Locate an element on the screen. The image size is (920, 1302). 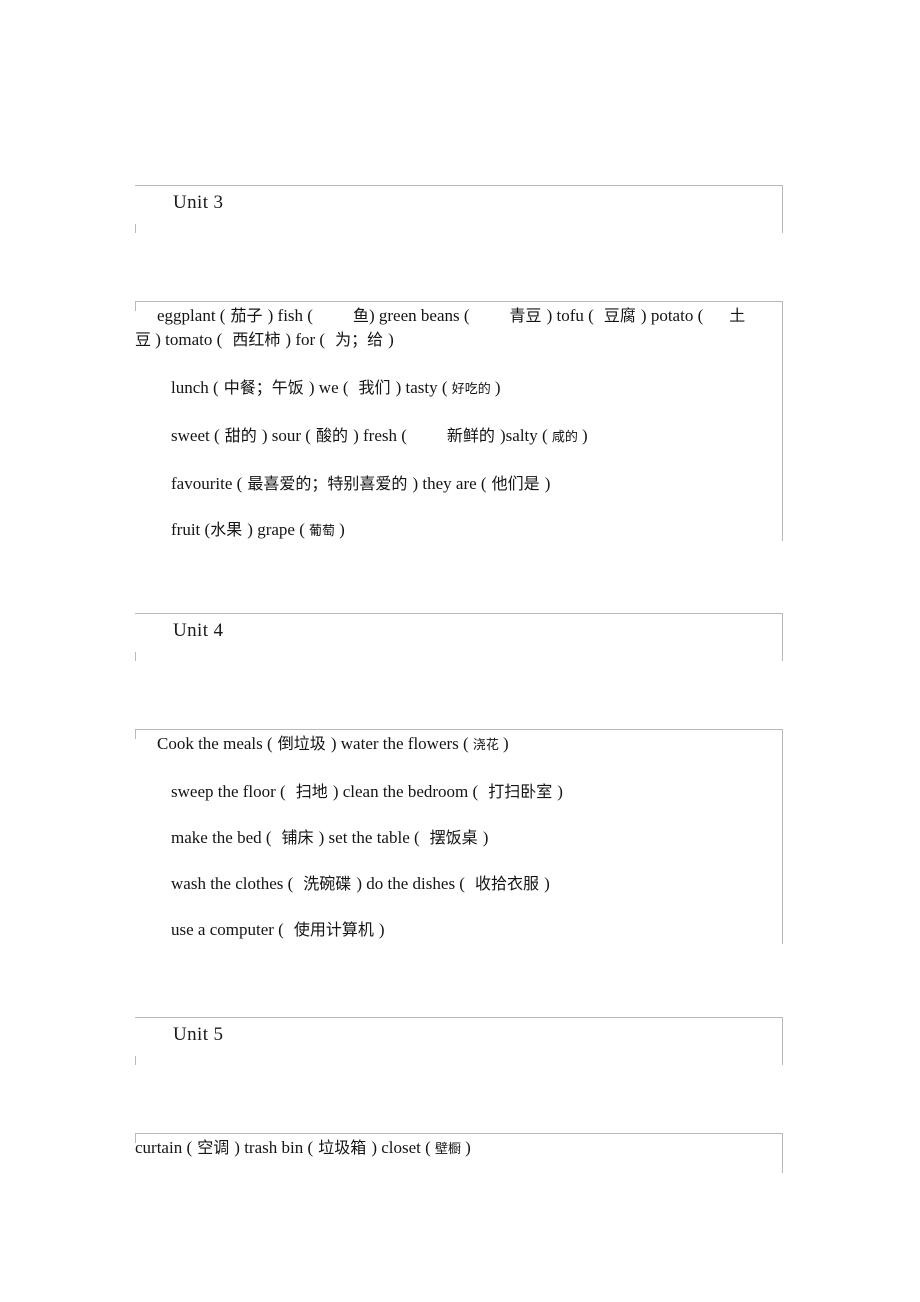
vocab-cn: 葡萄 is located at coordinates (322, 531).